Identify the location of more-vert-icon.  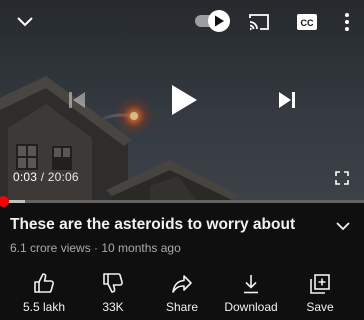
(347, 22).